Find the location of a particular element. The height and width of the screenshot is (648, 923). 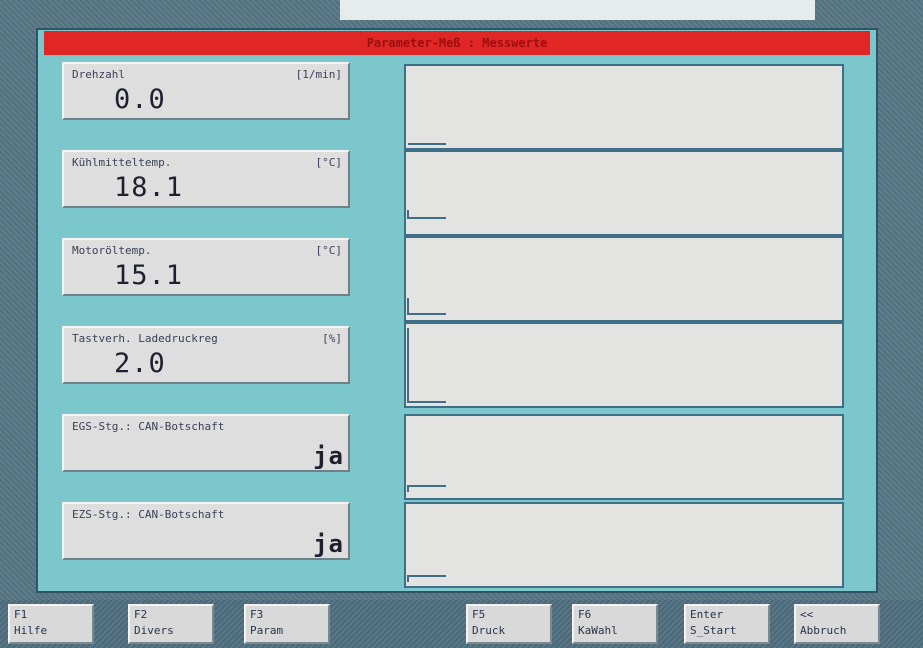

param-box-drehzahl: Drehzahl [1/min] 0.0 is located at coordinates (206, 91).